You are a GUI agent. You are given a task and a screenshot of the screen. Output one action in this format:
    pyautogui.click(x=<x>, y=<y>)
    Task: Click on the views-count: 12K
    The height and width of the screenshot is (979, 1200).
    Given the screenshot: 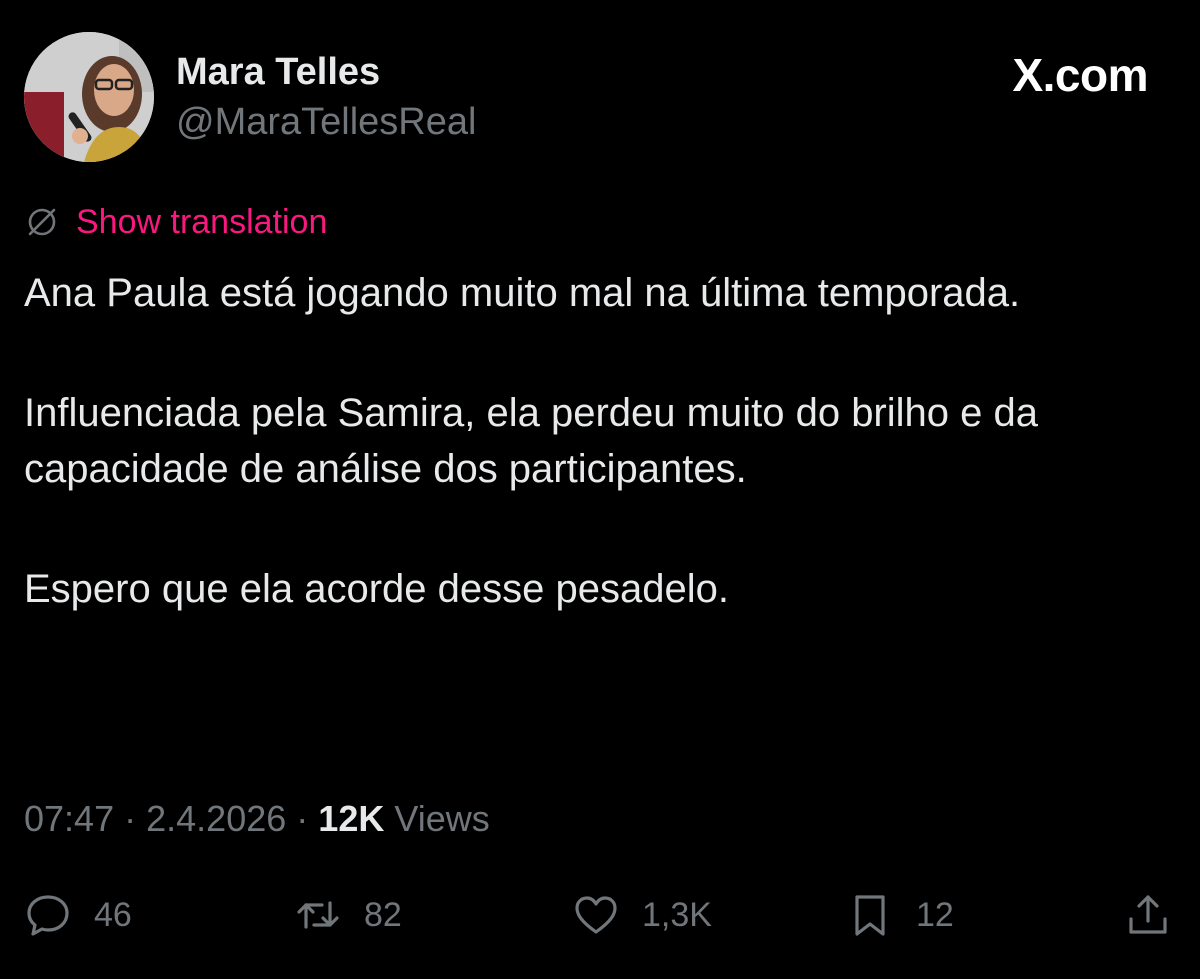 What is the action you would take?
    pyautogui.click(x=351, y=818)
    